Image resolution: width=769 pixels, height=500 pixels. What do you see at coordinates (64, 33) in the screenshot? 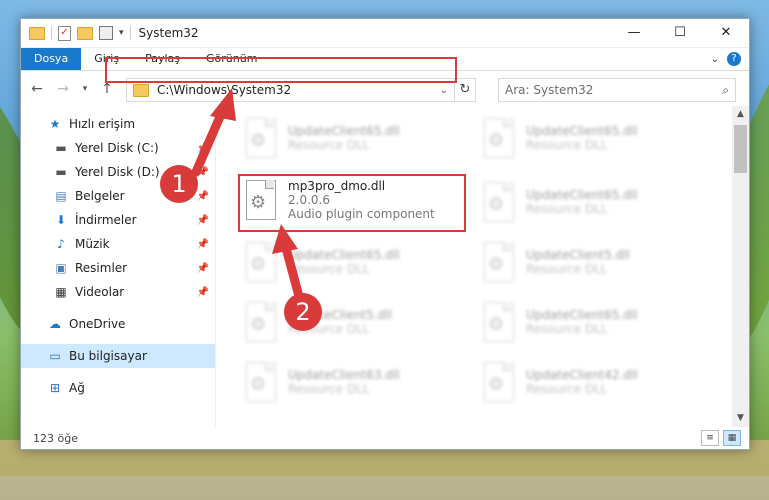
I see `properties-check-icon: ✓` at bounding box center [64, 33].